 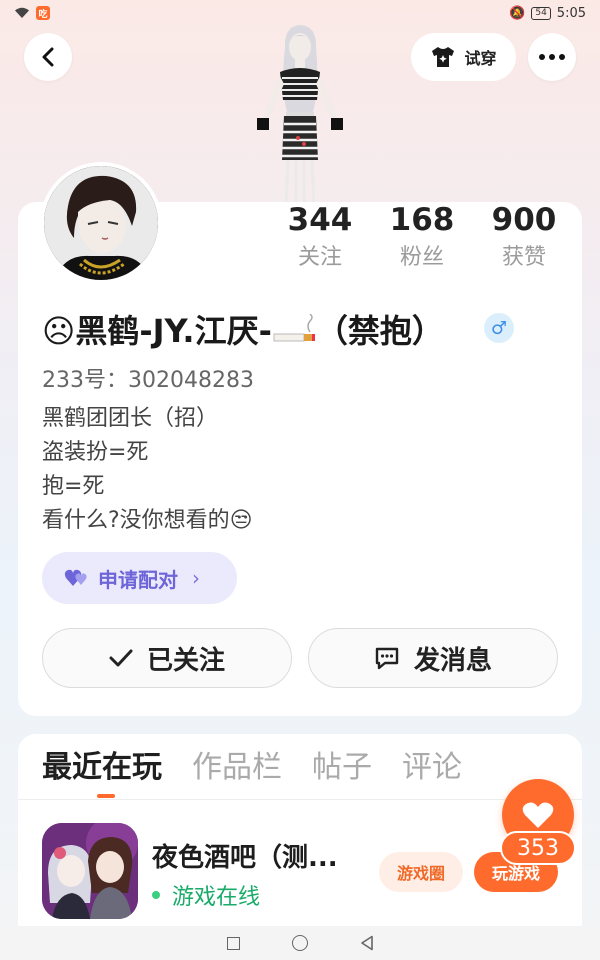 What do you see at coordinates (443, 57) in the screenshot?
I see `tshirt-icon` at bounding box center [443, 57].